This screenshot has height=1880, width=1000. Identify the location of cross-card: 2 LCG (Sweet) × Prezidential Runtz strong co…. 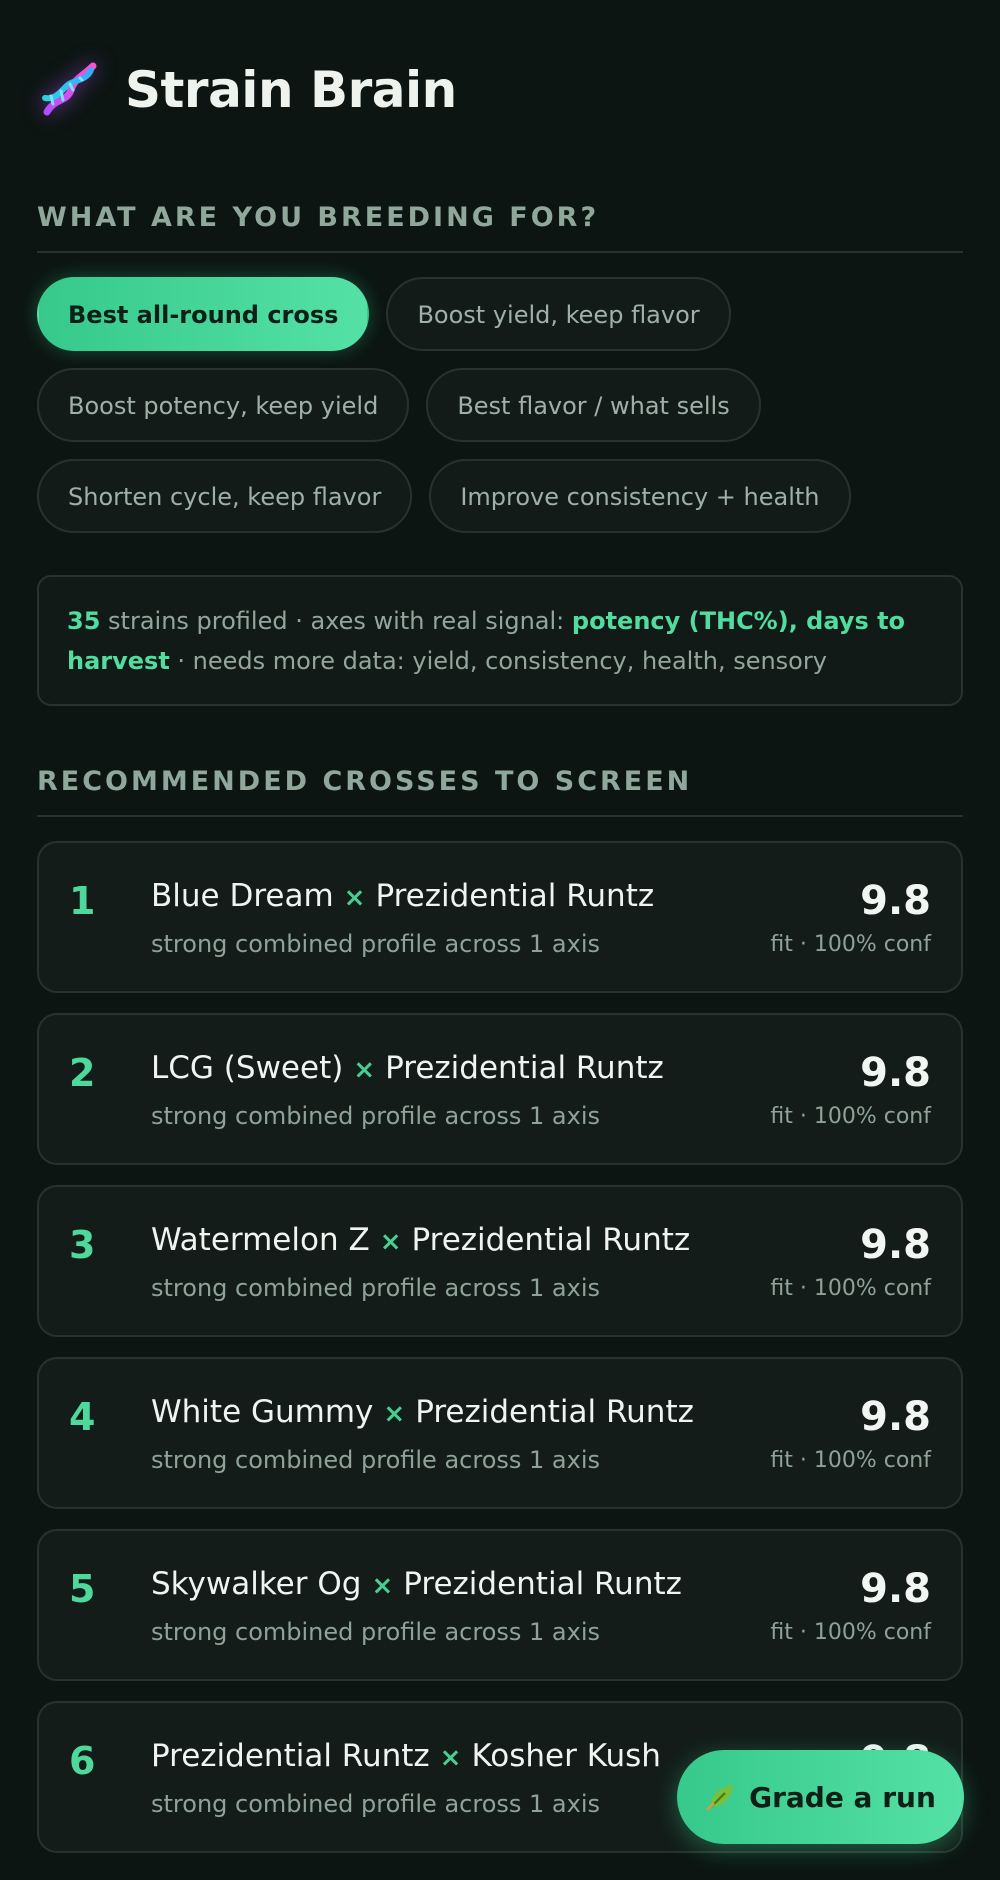
(500, 1089).